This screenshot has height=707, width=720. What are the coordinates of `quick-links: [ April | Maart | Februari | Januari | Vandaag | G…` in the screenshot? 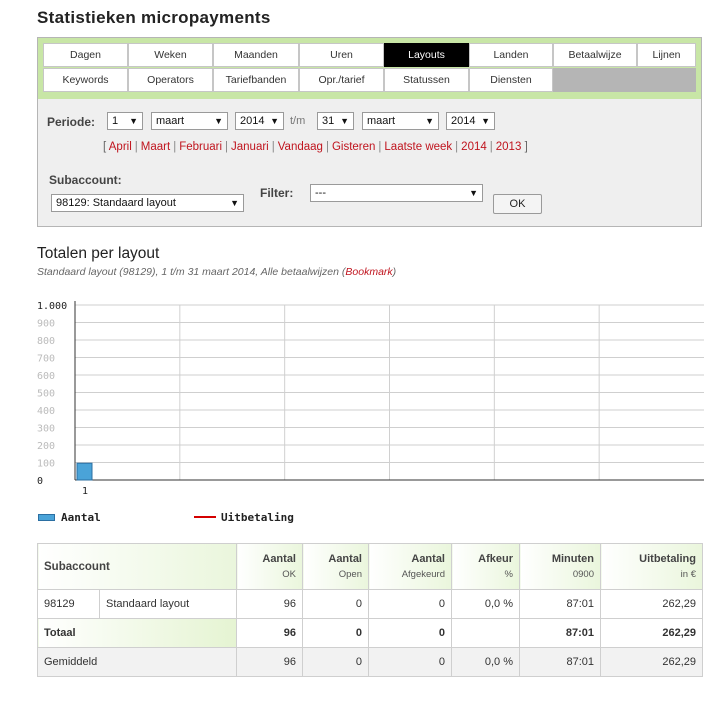 It's located at (315, 147).